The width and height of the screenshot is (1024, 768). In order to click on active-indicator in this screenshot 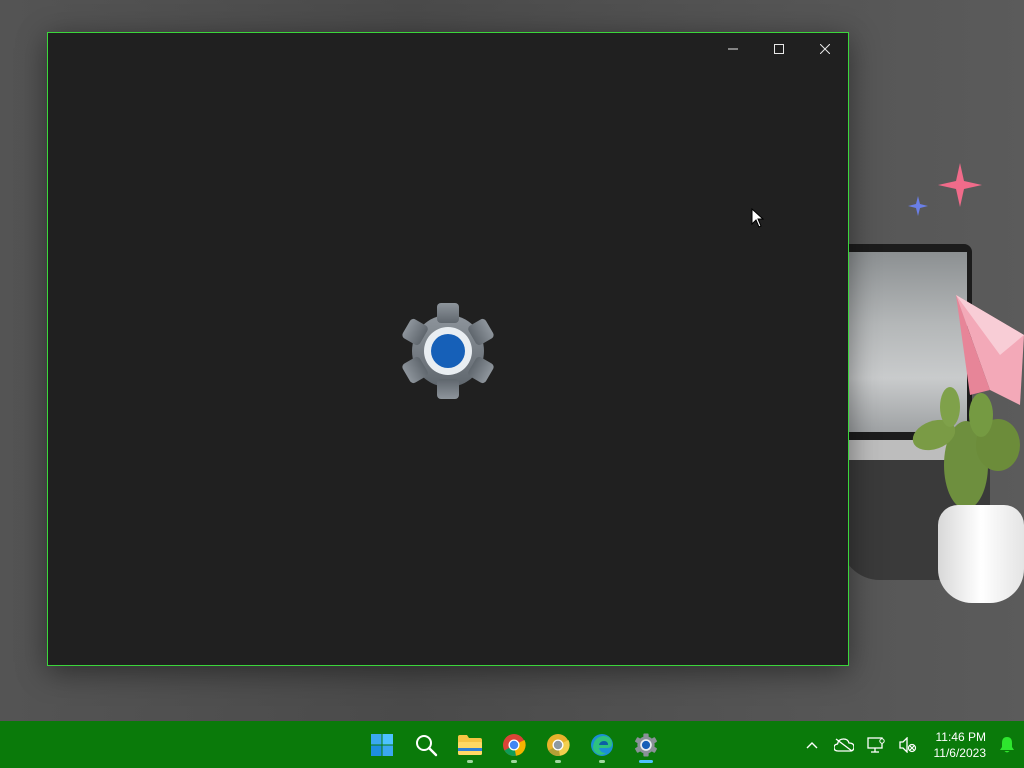, I will do `click(646, 761)`.